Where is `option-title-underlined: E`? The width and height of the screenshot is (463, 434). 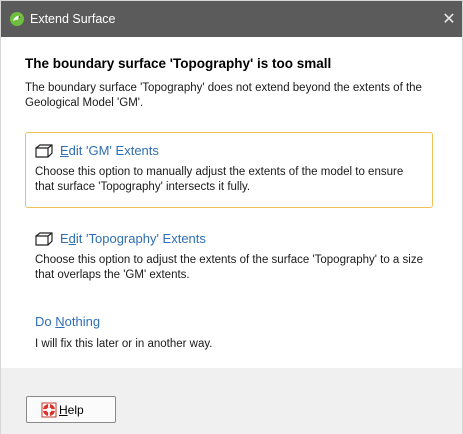 option-title-underlined: E is located at coordinates (64, 150).